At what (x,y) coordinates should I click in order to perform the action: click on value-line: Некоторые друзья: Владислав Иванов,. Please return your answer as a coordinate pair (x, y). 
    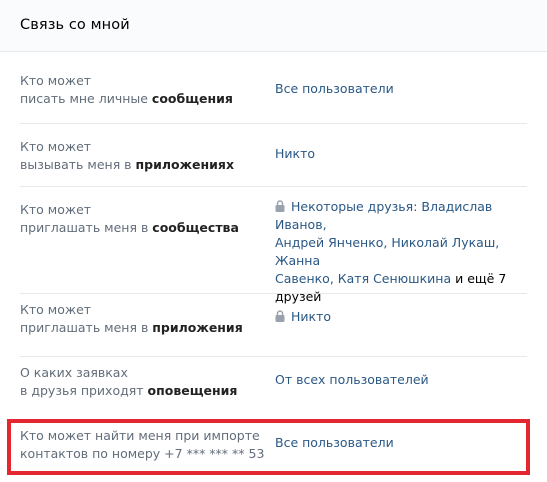
    Looking at the image, I should click on (404, 216).